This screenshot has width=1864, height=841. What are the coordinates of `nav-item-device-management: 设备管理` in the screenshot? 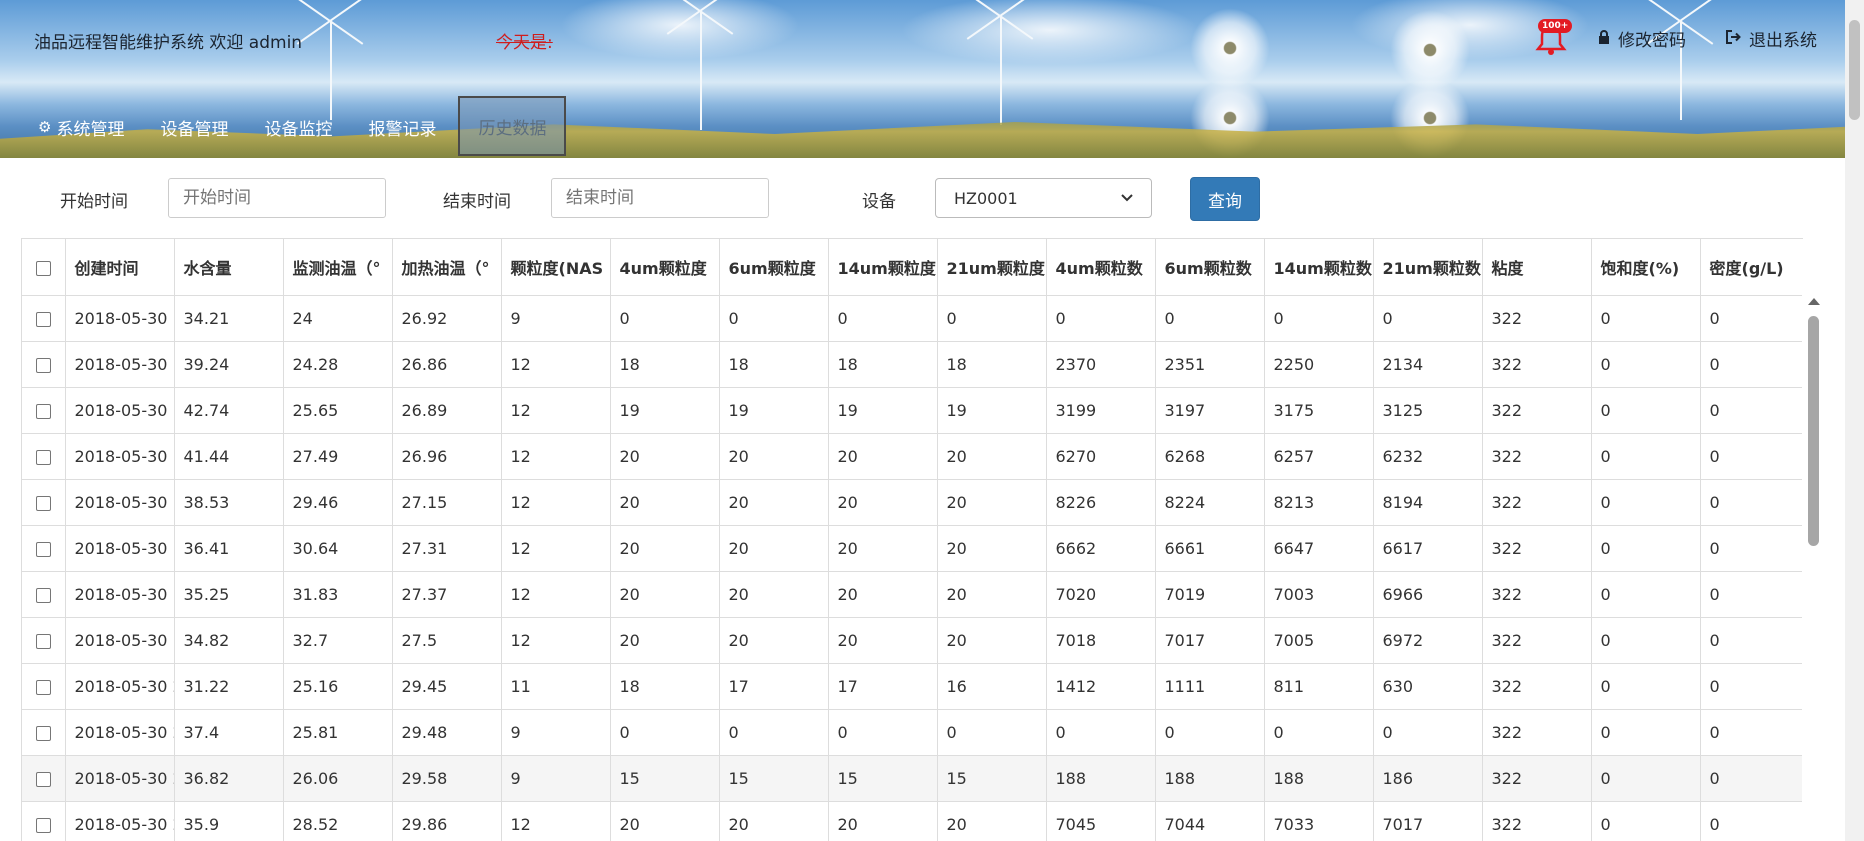 It's located at (194, 127).